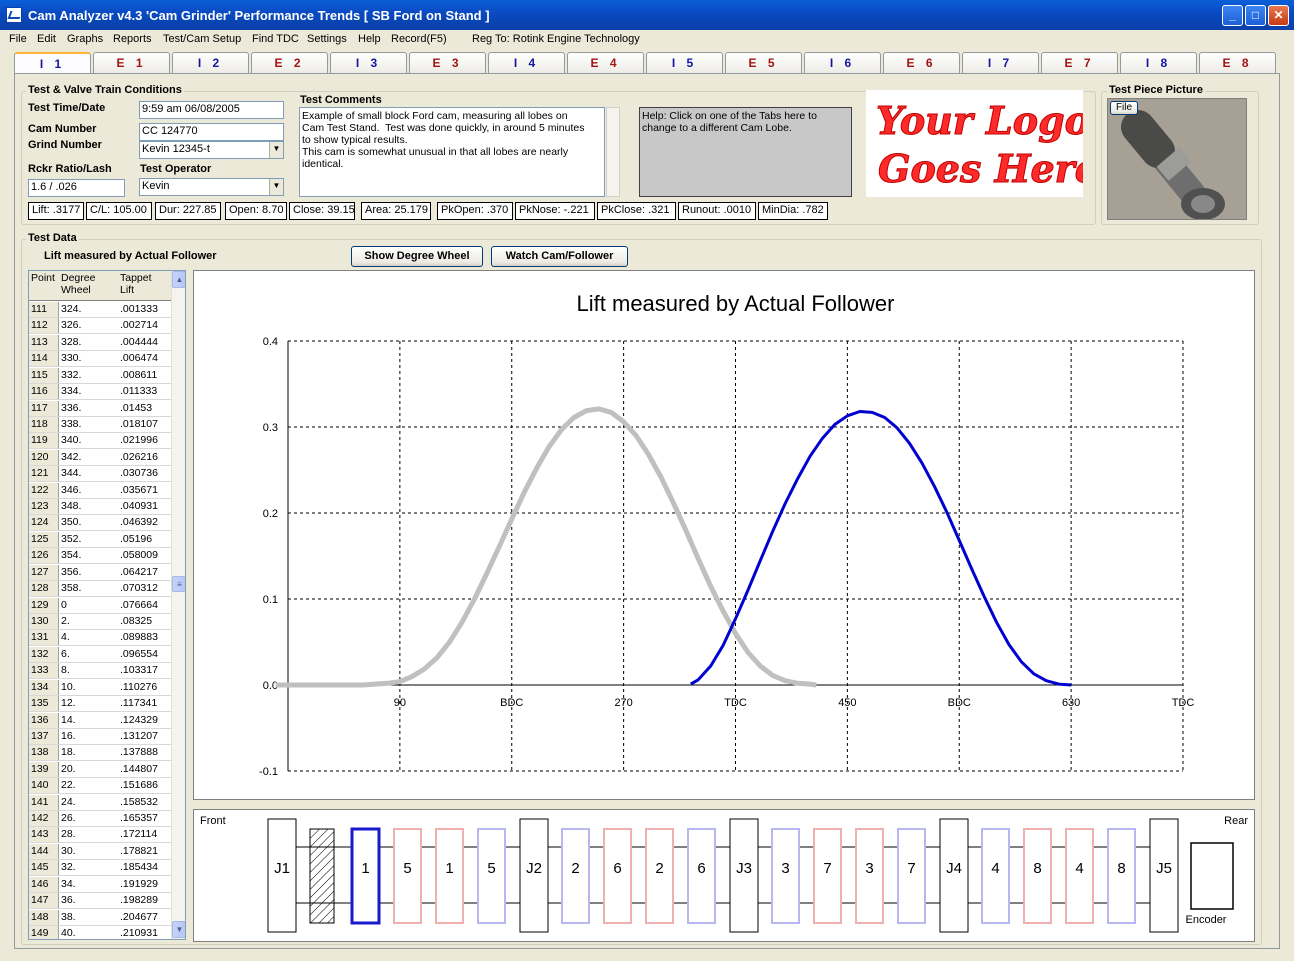 The width and height of the screenshot is (1294, 961). Describe the element at coordinates (289, 63) in the screenshot. I see `tab-e2: E 2` at that location.